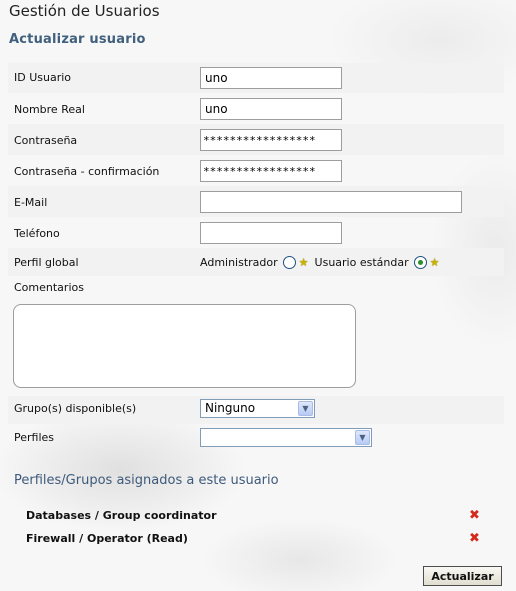 This screenshot has width=516, height=591. What do you see at coordinates (121, 515) in the screenshot?
I see `assigned-item: Databases / Group coordinator` at bounding box center [121, 515].